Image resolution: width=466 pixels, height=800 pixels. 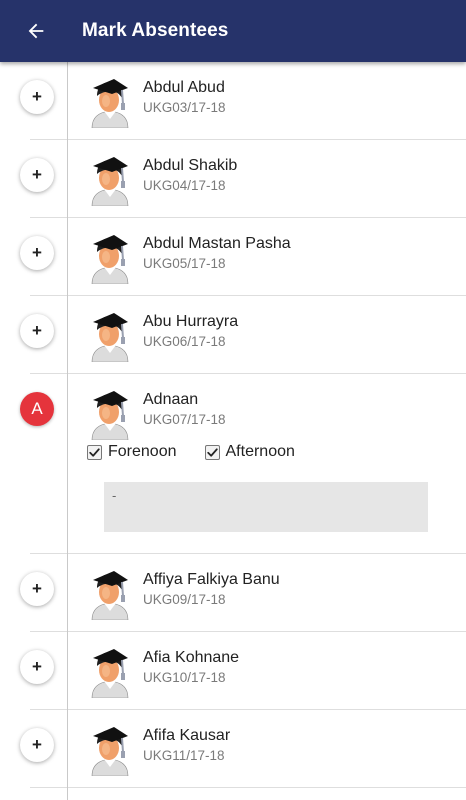 What do you see at coordinates (171, 399) in the screenshot?
I see `student-name: Adnaan` at bounding box center [171, 399].